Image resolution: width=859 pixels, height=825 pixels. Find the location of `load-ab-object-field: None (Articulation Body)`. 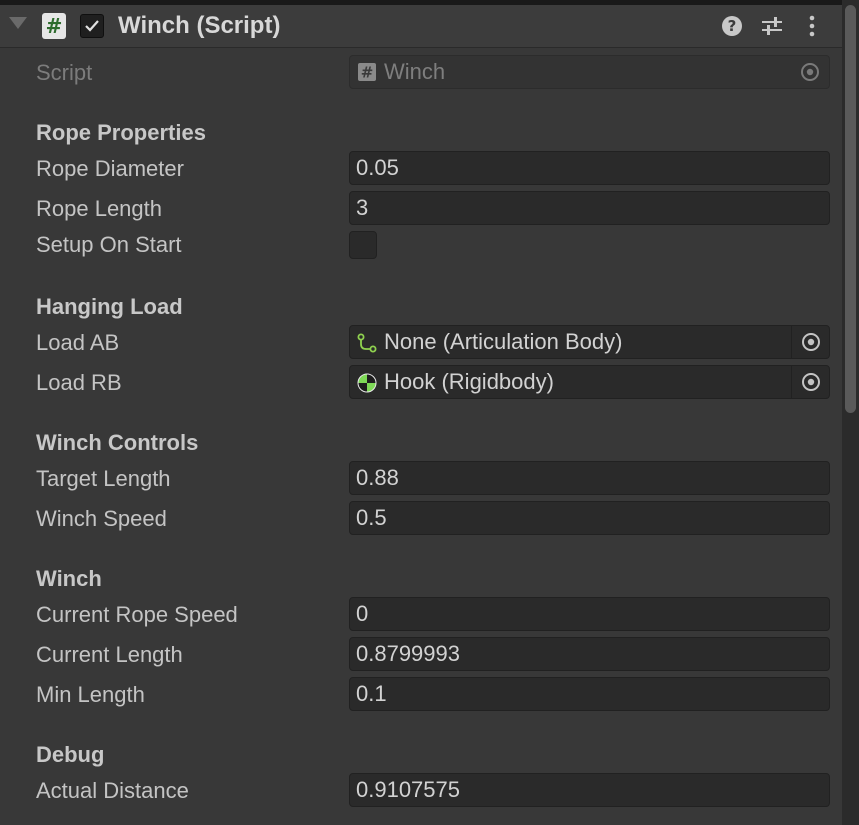

load-ab-object-field: None (Articulation Body) is located at coordinates (589, 342).